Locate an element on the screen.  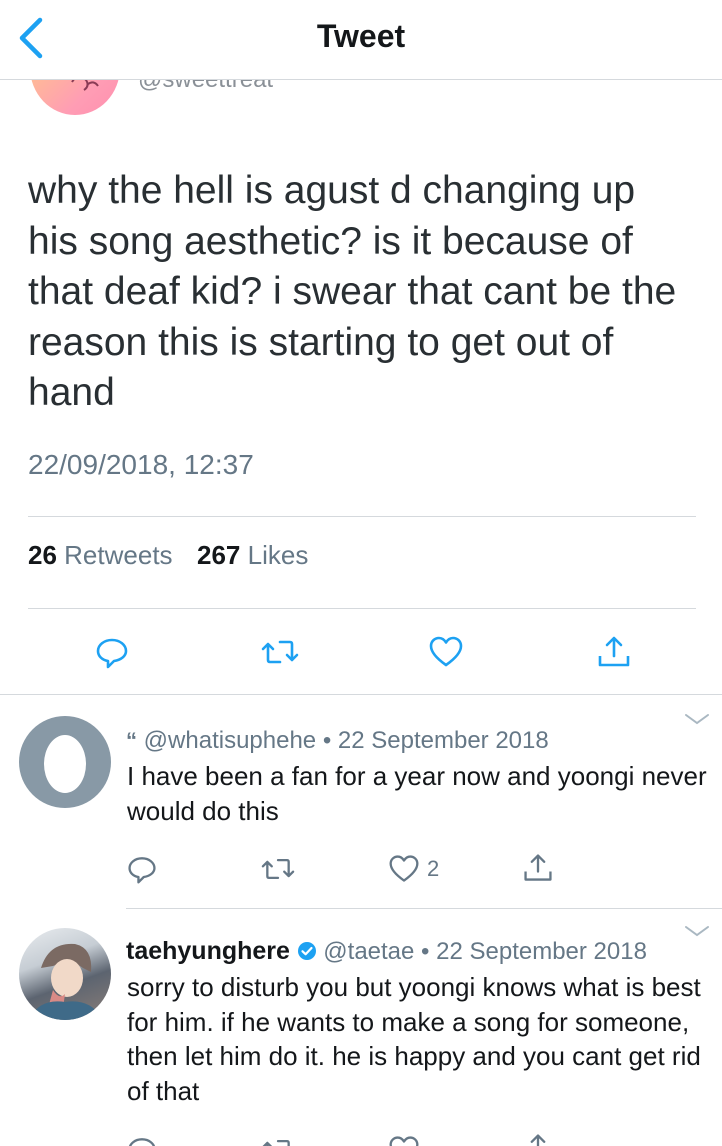
reply-handle: @whatisuphehe is located at coordinates (230, 740).